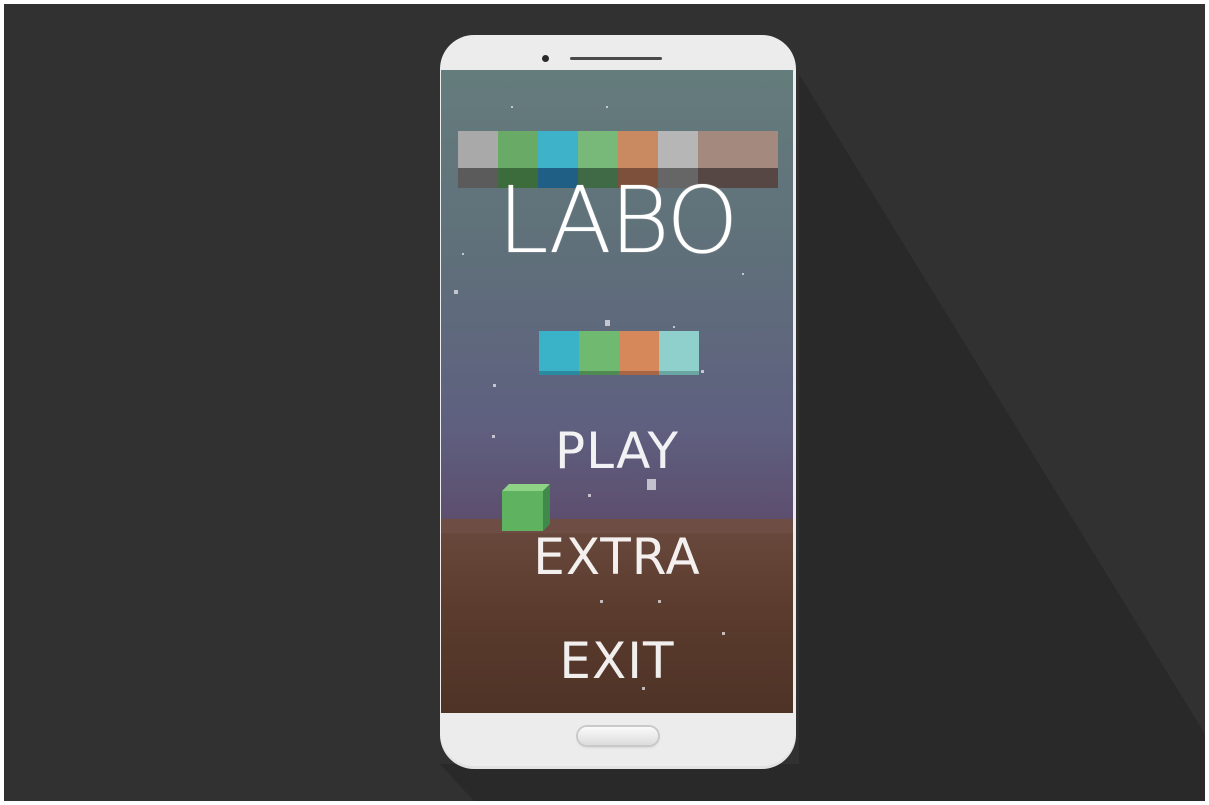  Describe the element at coordinates (478, 159) in the screenshot. I see `block-gray` at that location.